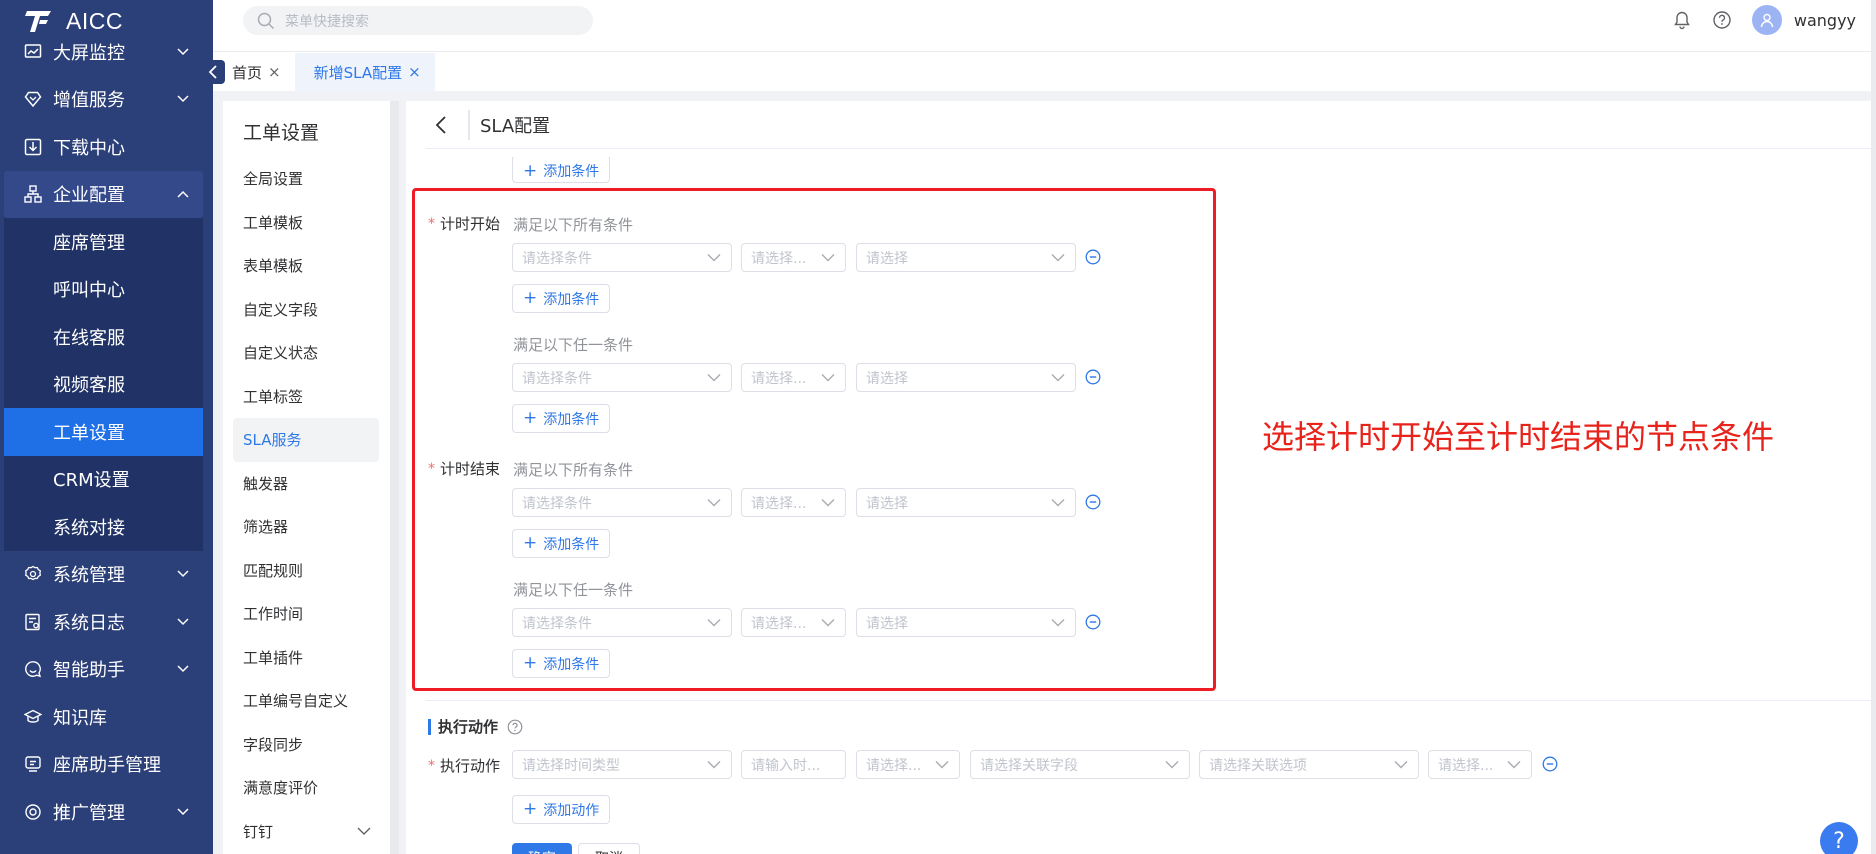  I want to click on scroll-mask, so click(1141, 154).